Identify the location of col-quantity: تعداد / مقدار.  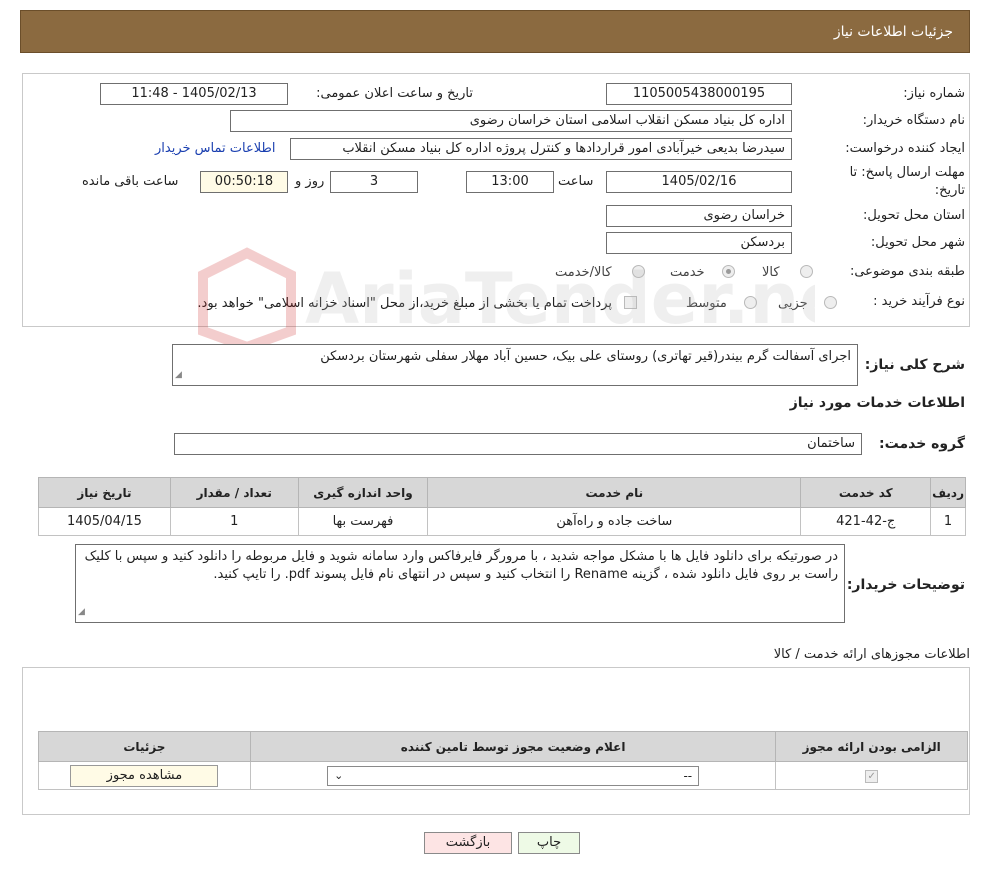
(234, 492).